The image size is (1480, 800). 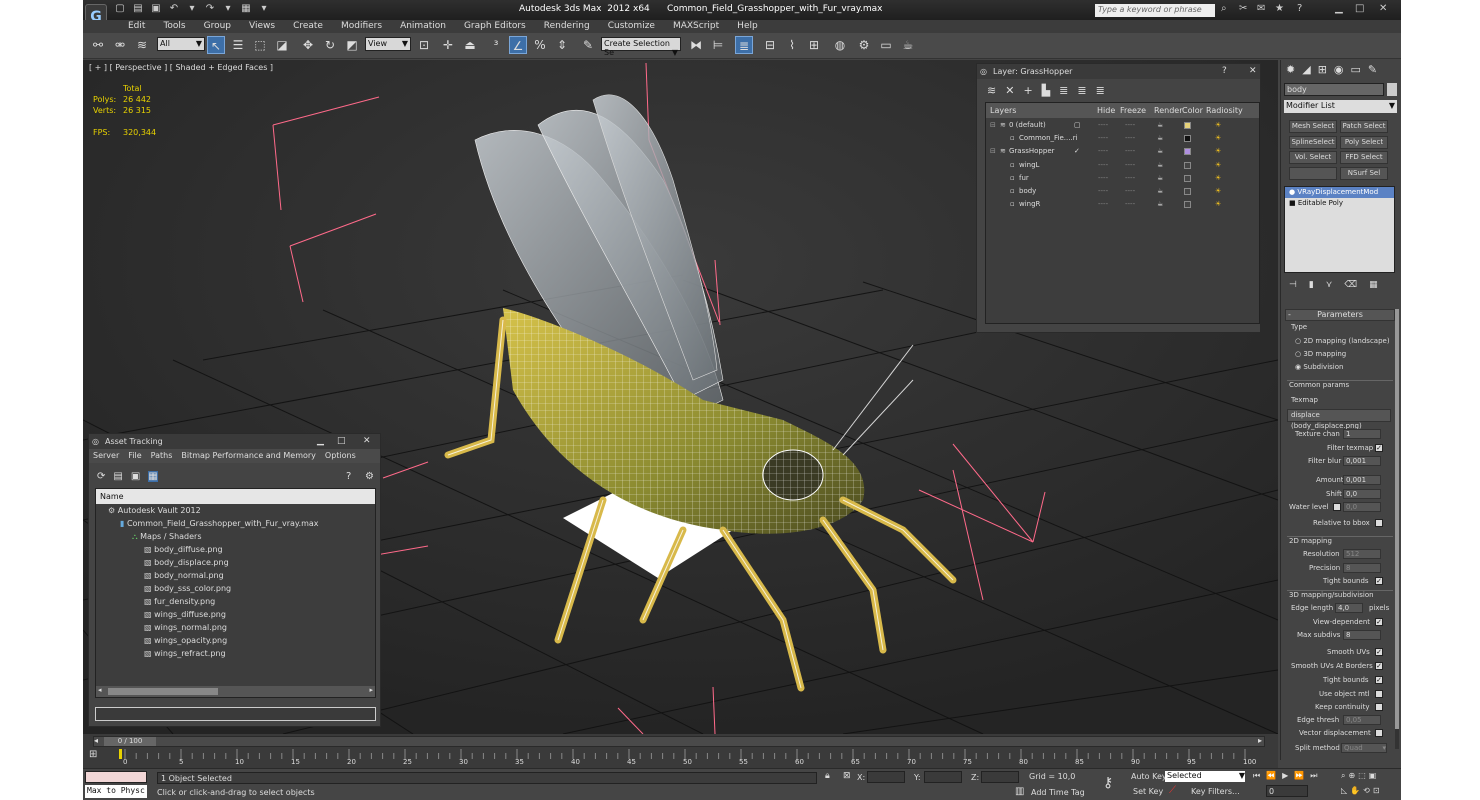 I want to click on radio-3d-mapping: ○ 3D mapping, so click(x=1320, y=354).